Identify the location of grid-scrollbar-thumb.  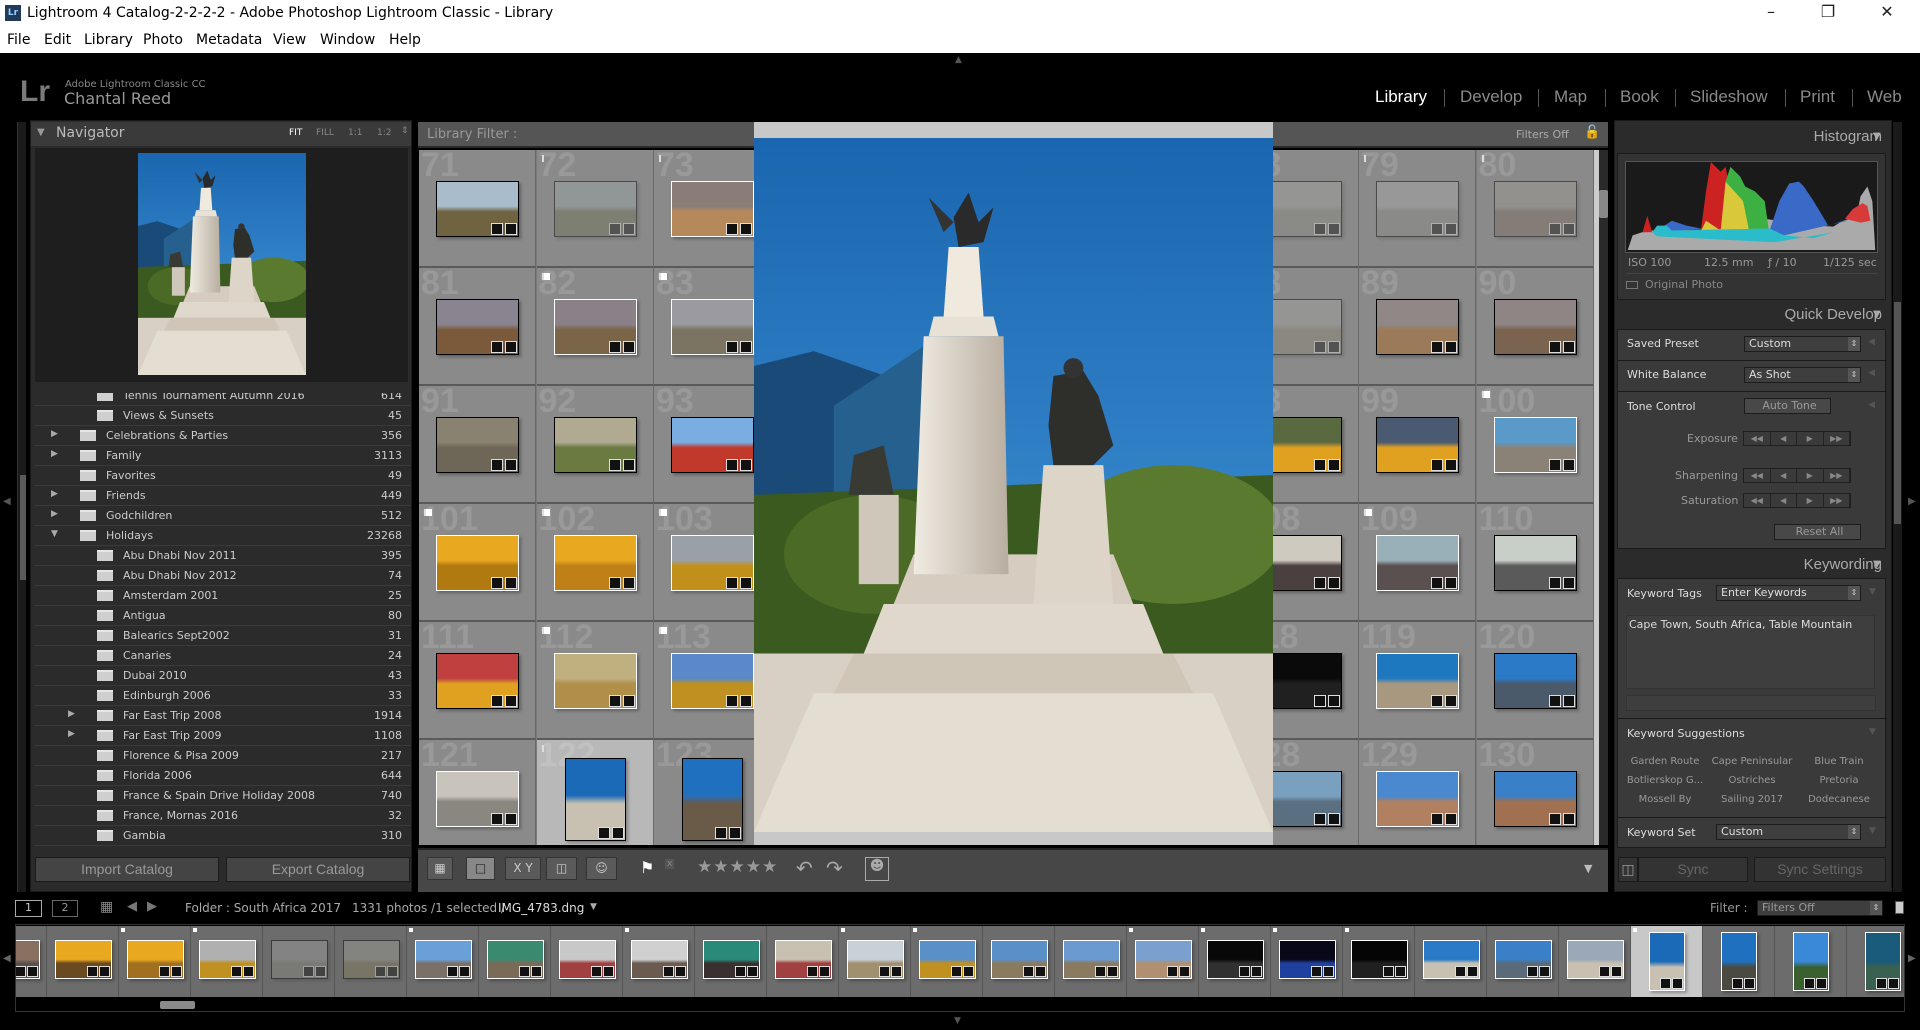
(1603, 204).